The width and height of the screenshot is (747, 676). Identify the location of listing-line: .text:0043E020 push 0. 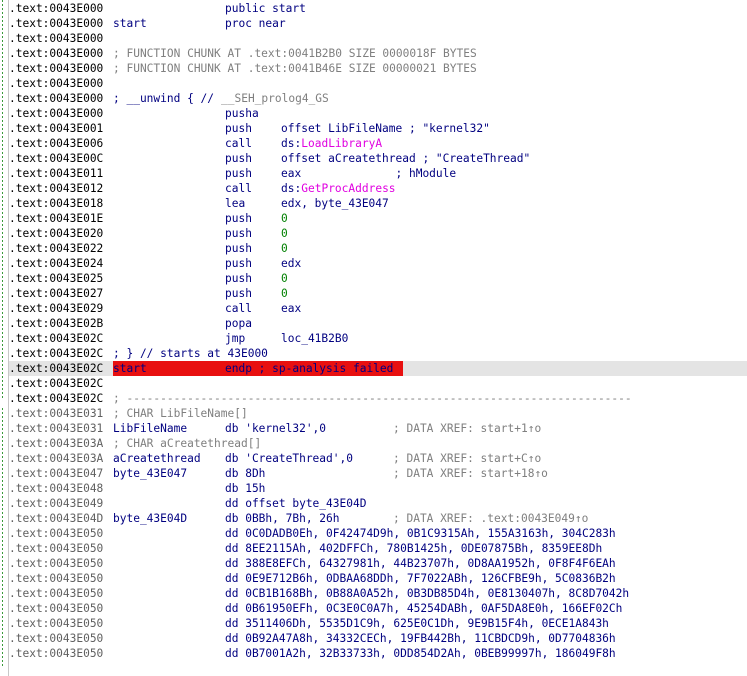
(378, 233).